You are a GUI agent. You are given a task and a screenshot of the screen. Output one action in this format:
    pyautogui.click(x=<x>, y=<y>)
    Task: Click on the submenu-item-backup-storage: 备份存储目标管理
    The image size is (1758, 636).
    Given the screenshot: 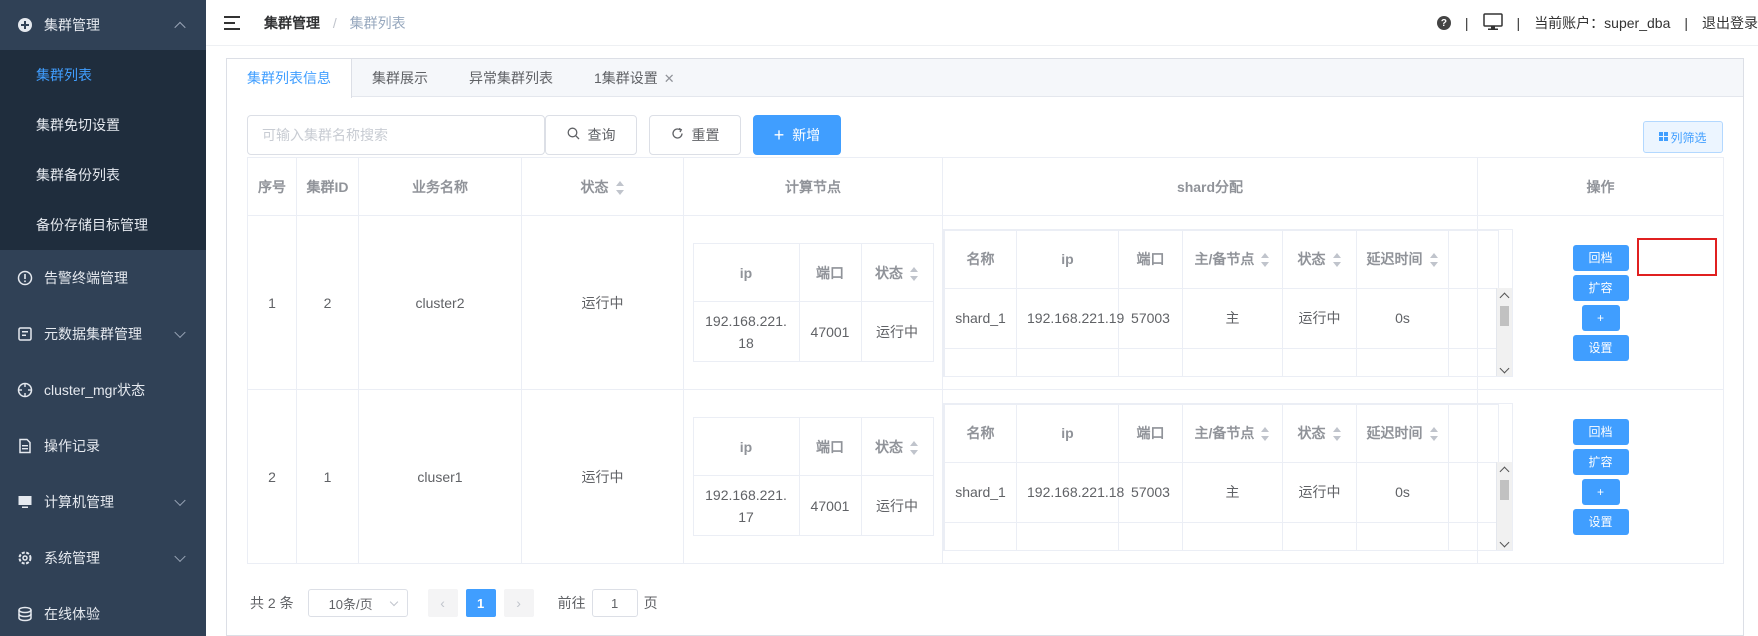 What is the action you would take?
    pyautogui.click(x=103, y=225)
    